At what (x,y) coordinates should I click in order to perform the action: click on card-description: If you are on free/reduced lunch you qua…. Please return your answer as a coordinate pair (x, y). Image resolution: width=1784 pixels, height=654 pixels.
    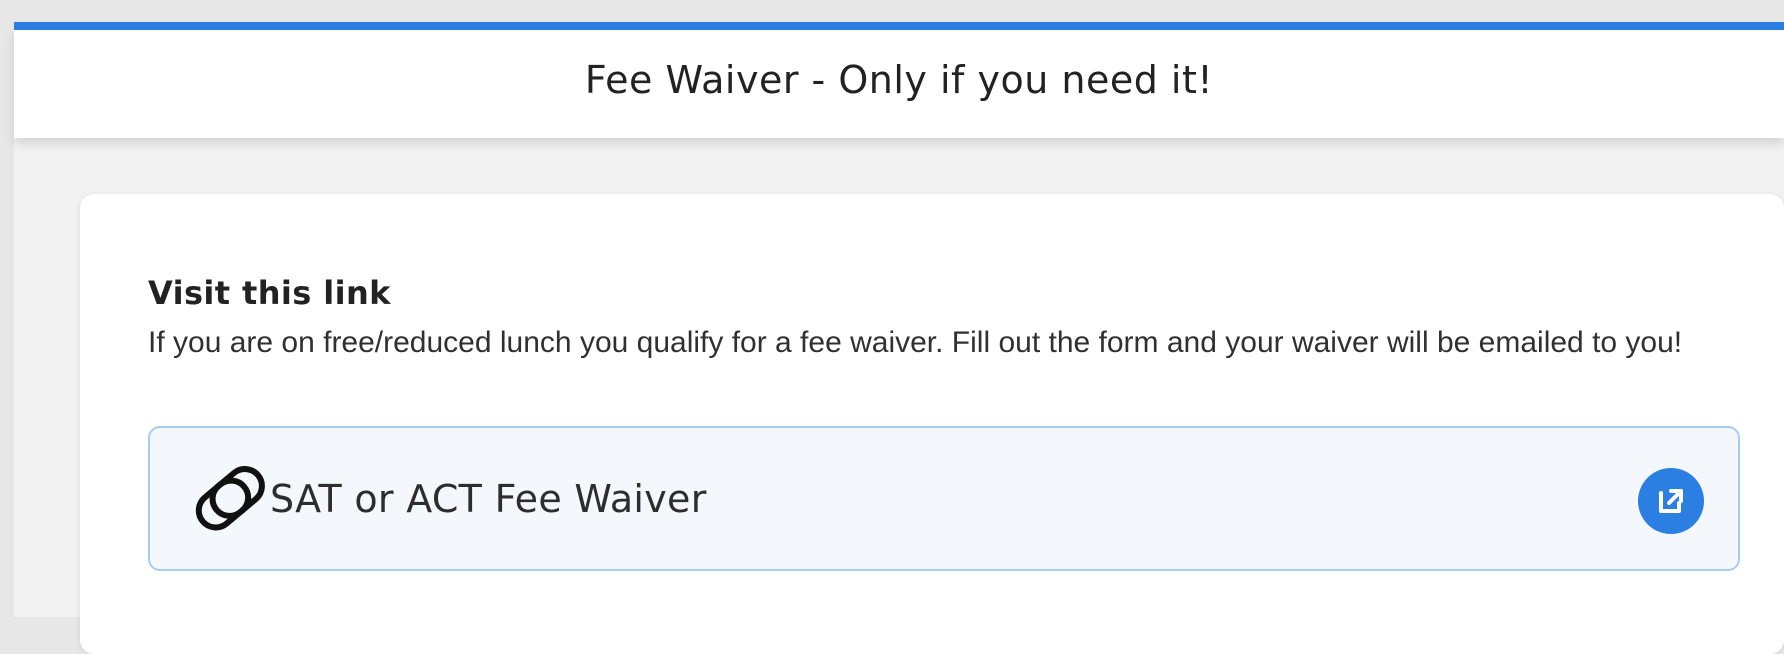
    Looking at the image, I should click on (915, 342).